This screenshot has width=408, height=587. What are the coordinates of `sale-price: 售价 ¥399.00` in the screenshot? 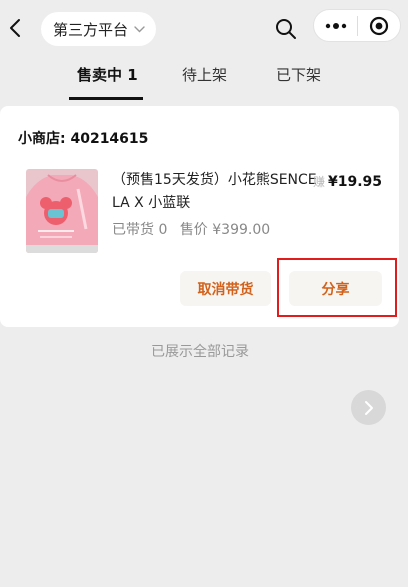 It's located at (225, 230).